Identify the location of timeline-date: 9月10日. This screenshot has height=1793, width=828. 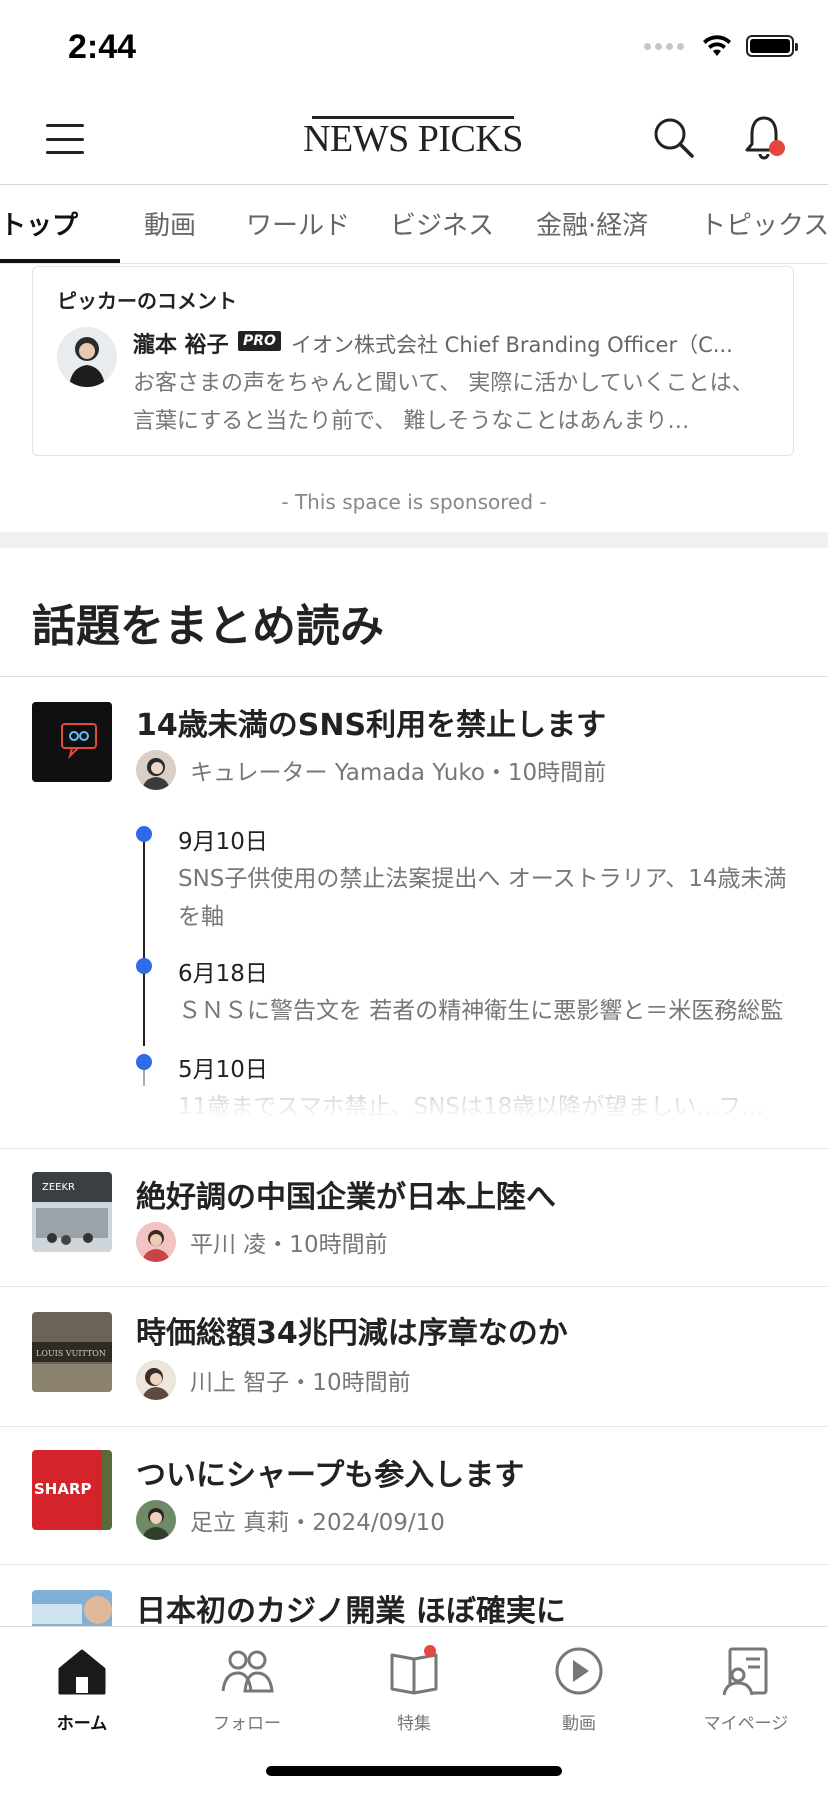
(223, 842).